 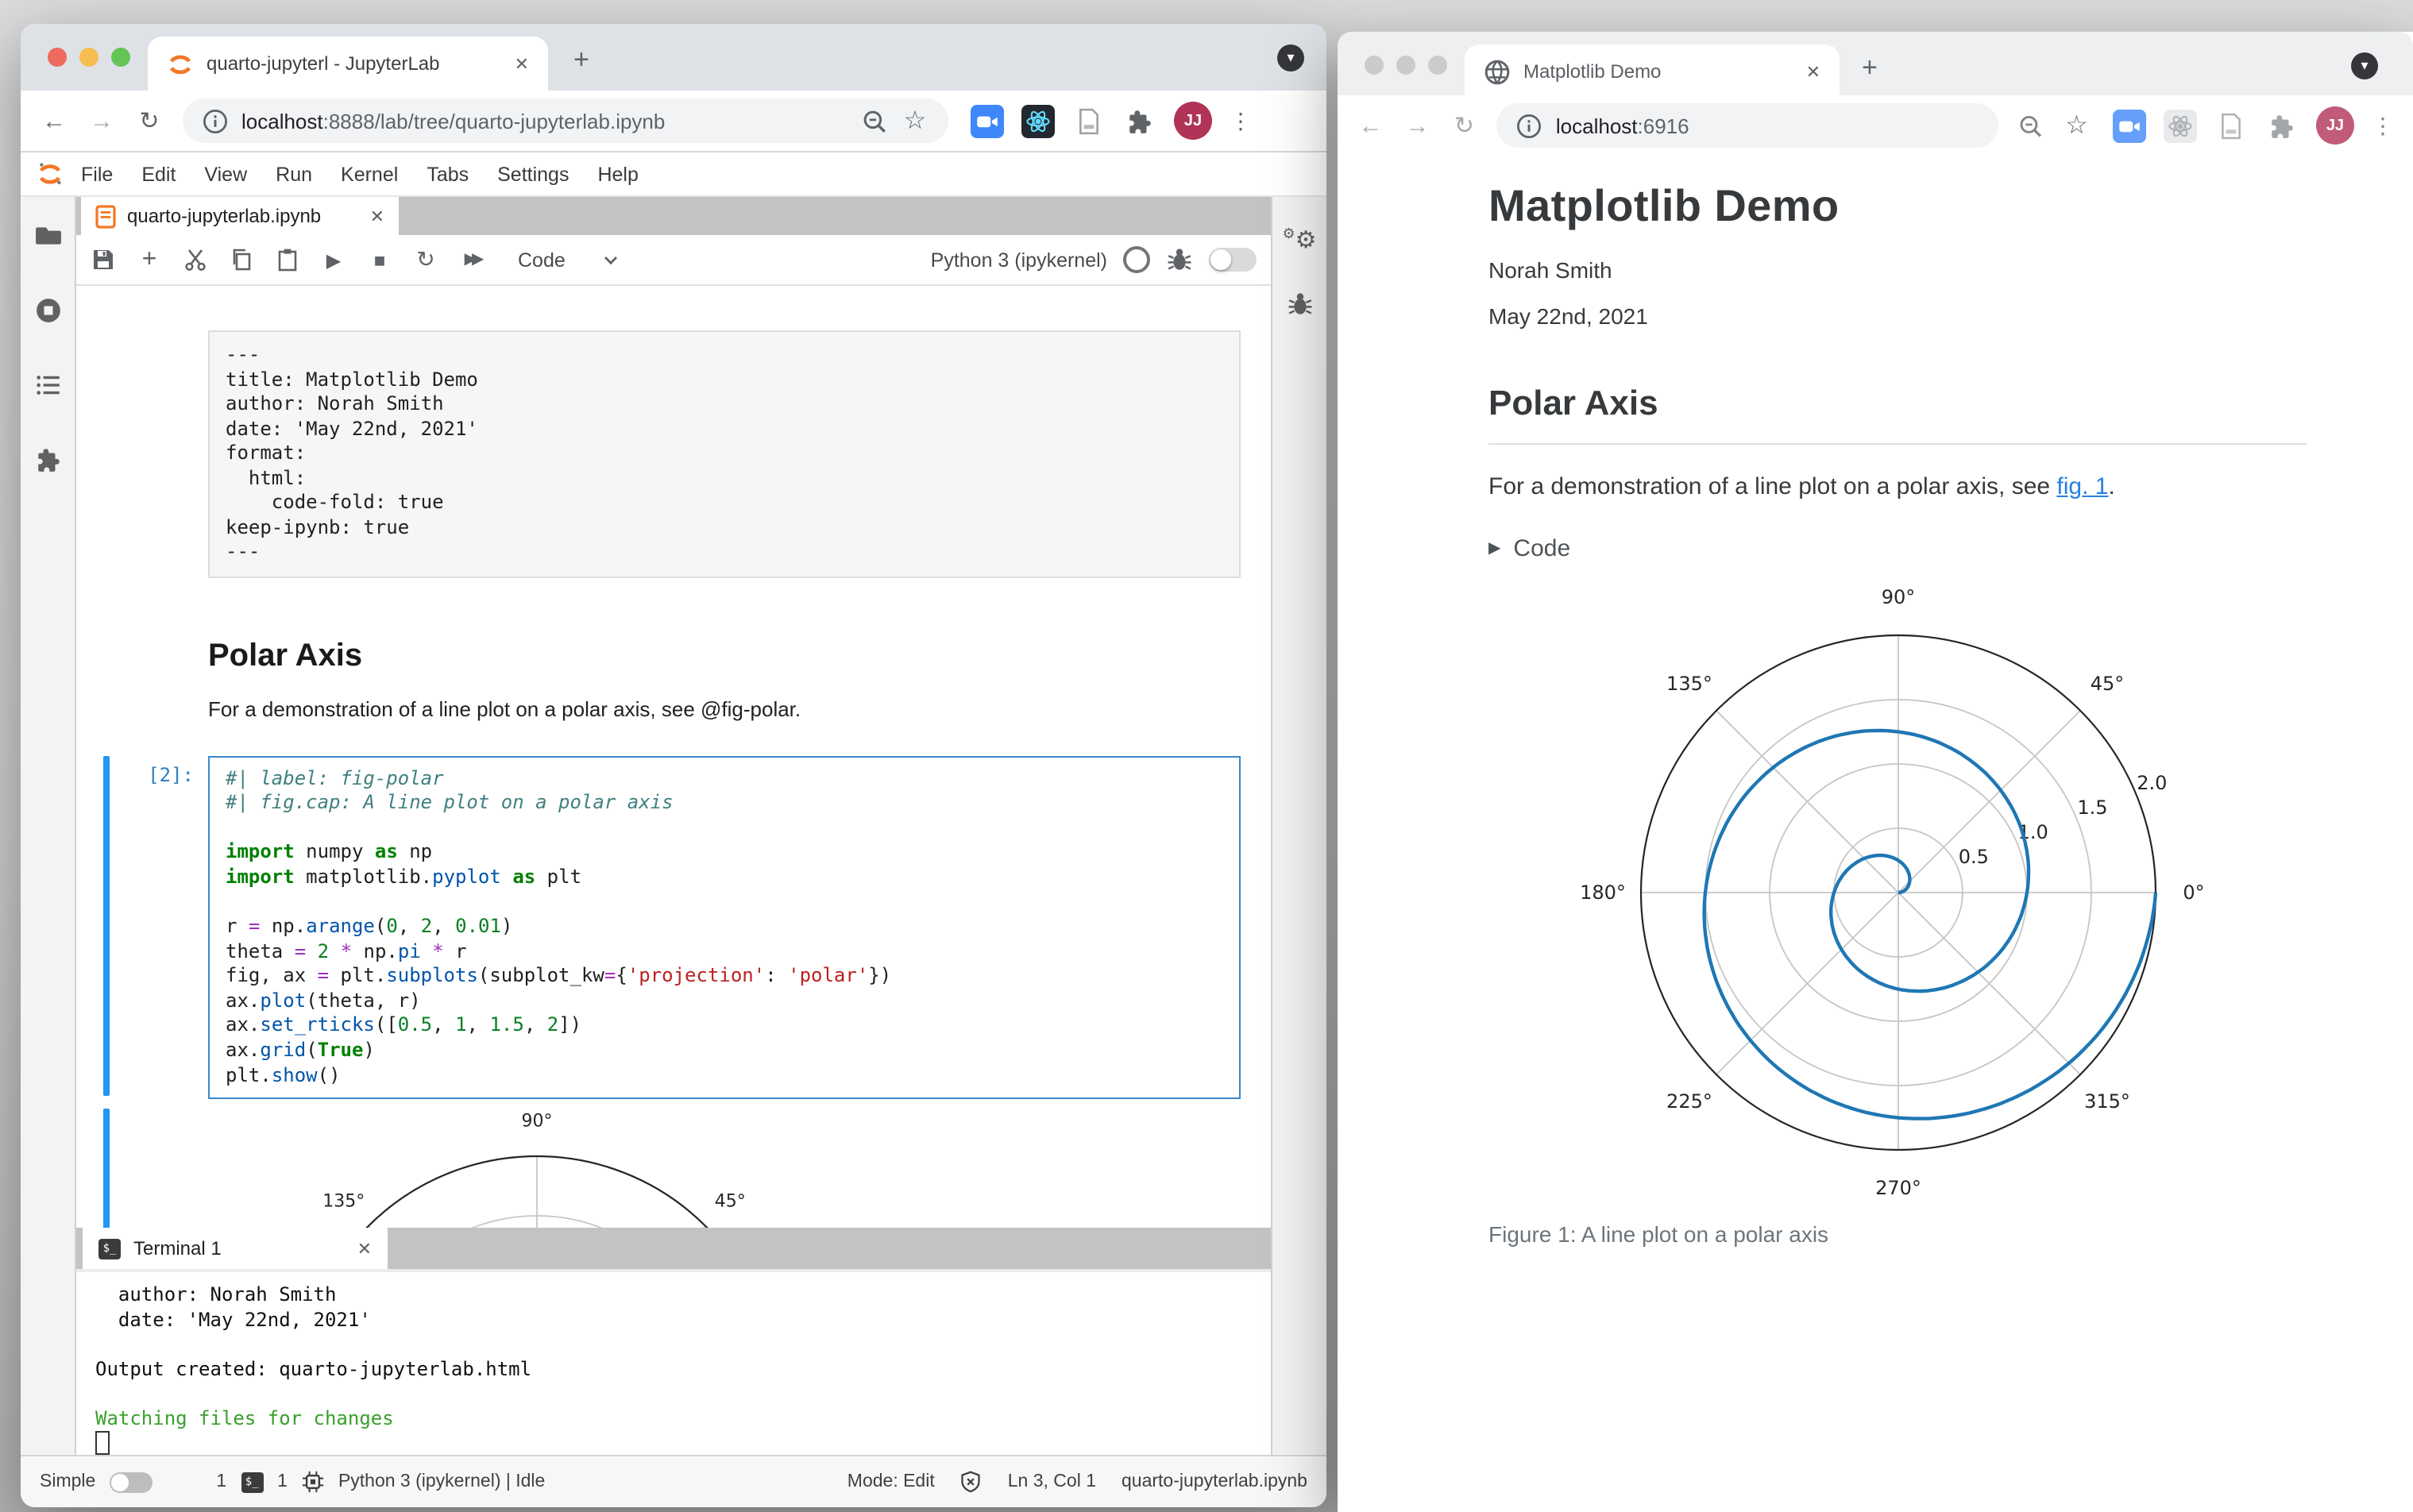 What do you see at coordinates (971, 1482) in the screenshot?
I see `notification-shield-icon` at bounding box center [971, 1482].